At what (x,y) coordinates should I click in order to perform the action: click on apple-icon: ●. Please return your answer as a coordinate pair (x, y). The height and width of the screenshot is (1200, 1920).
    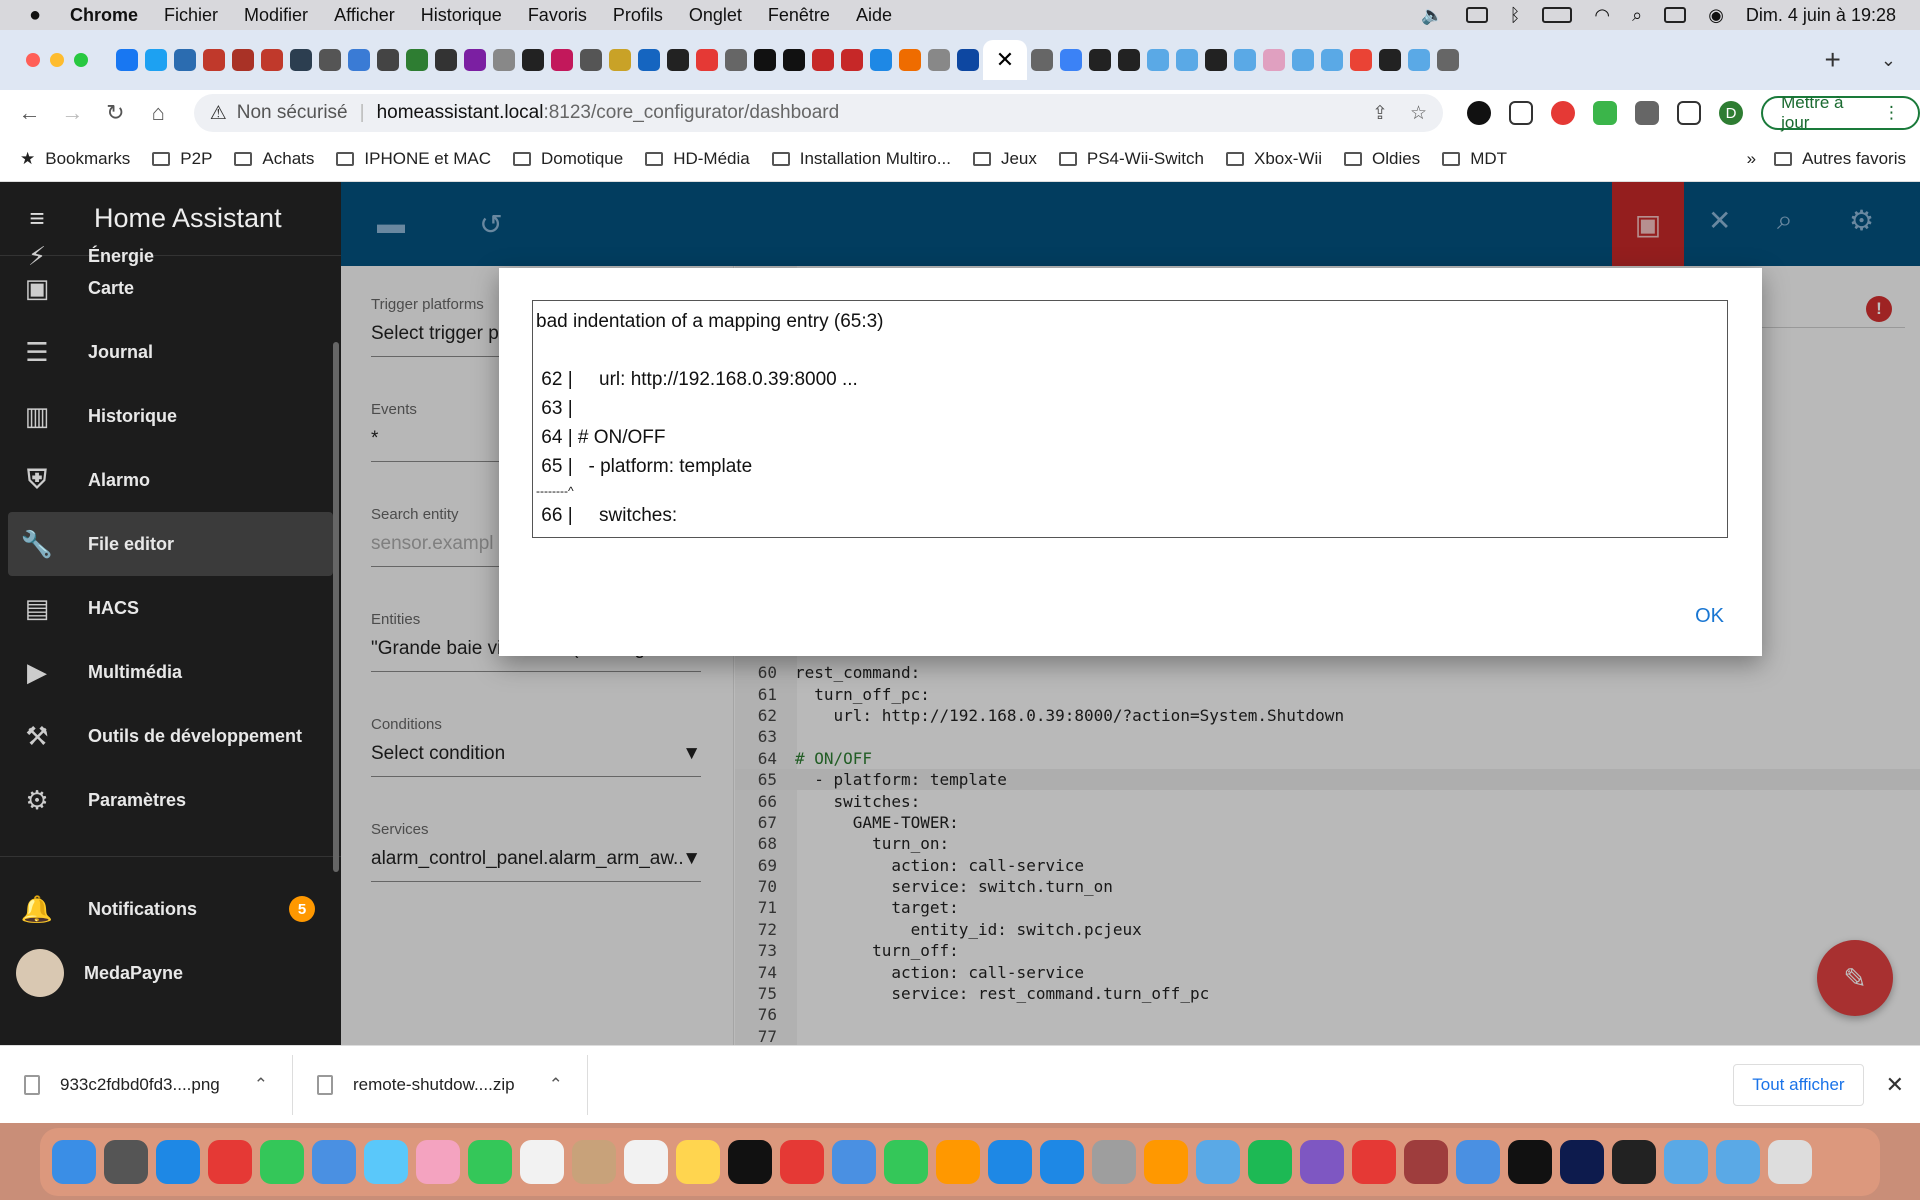
    Looking at the image, I should click on (35, 15).